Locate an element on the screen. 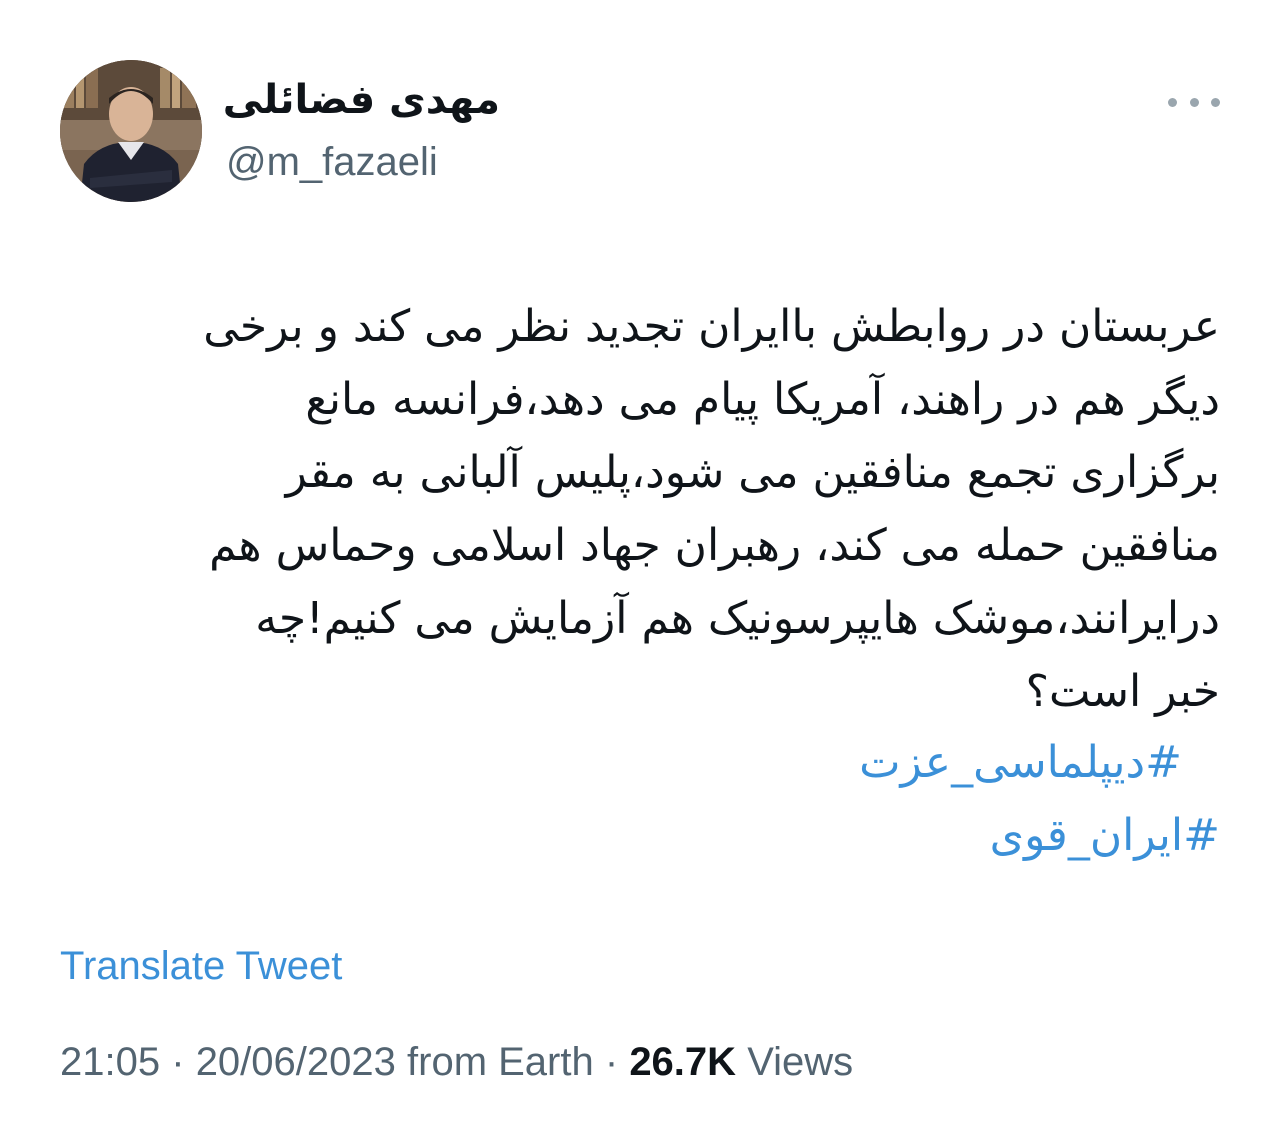  tweet-source: from Earth is located at coordinates (500, 1062).